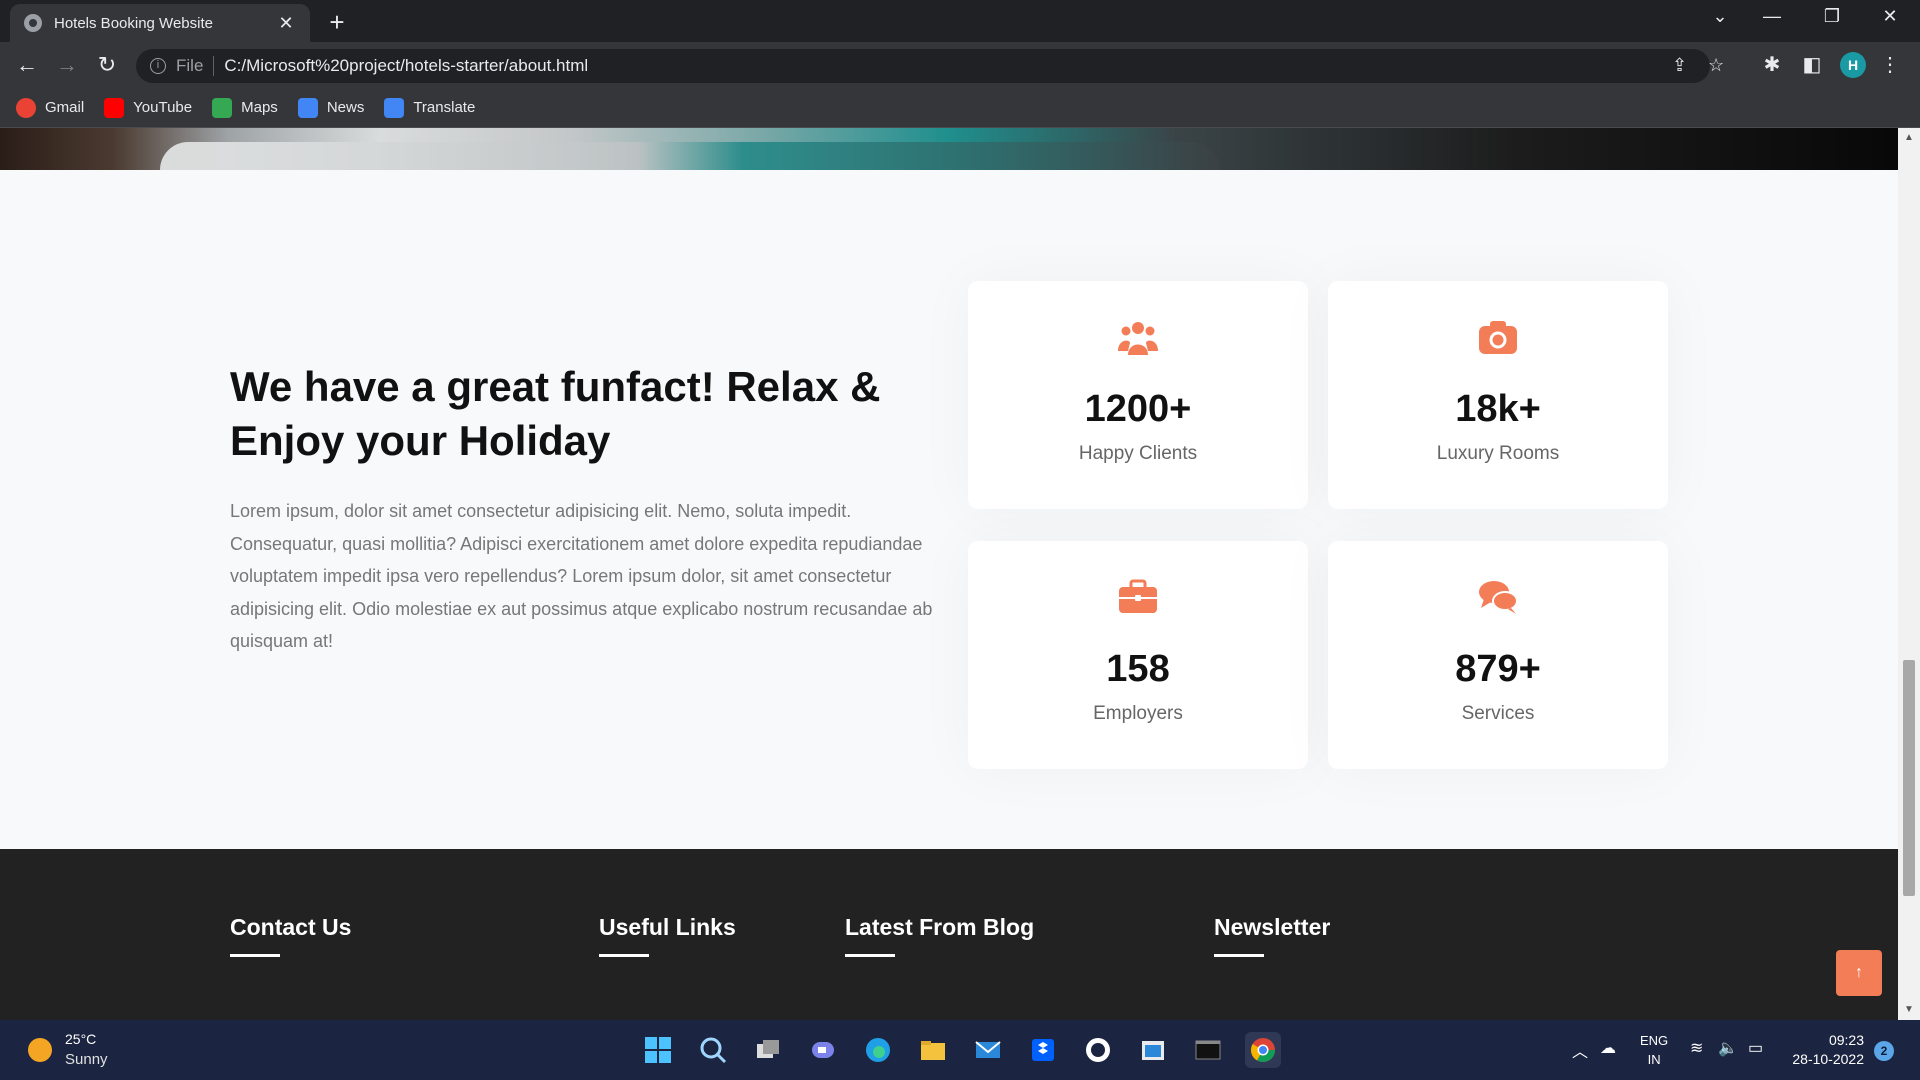 This screenshot has height=1080, width=1920. I want to click on footer-heading-blog: Latest From Blog, so click(940, 927).